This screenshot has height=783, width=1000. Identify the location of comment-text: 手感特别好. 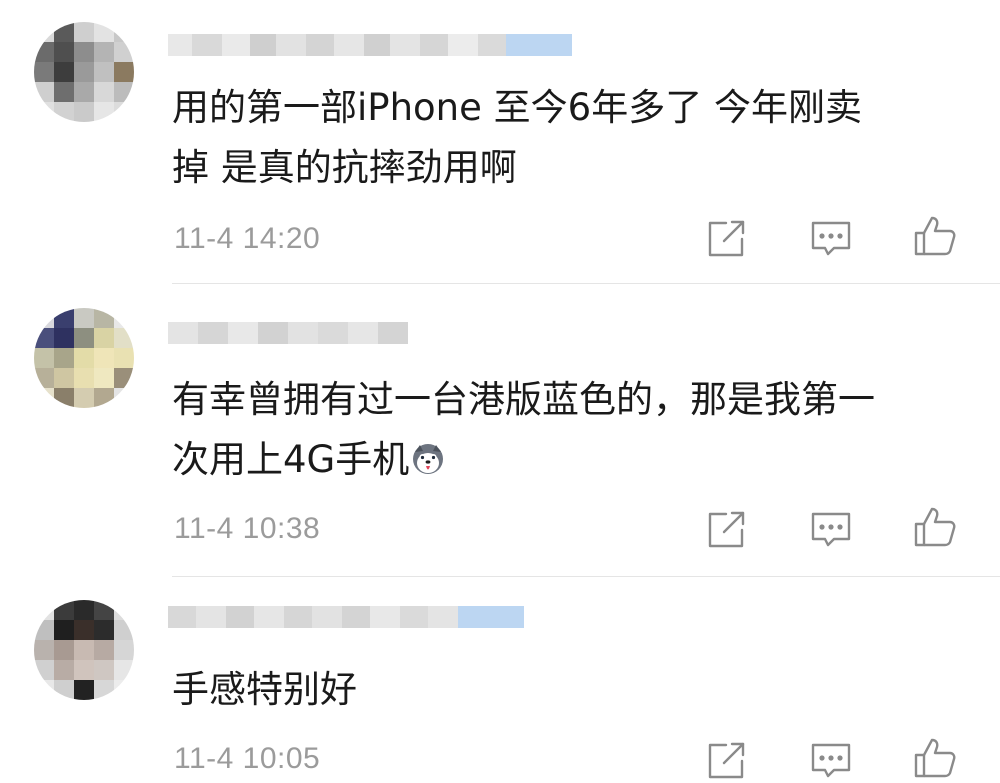
(572, 690).